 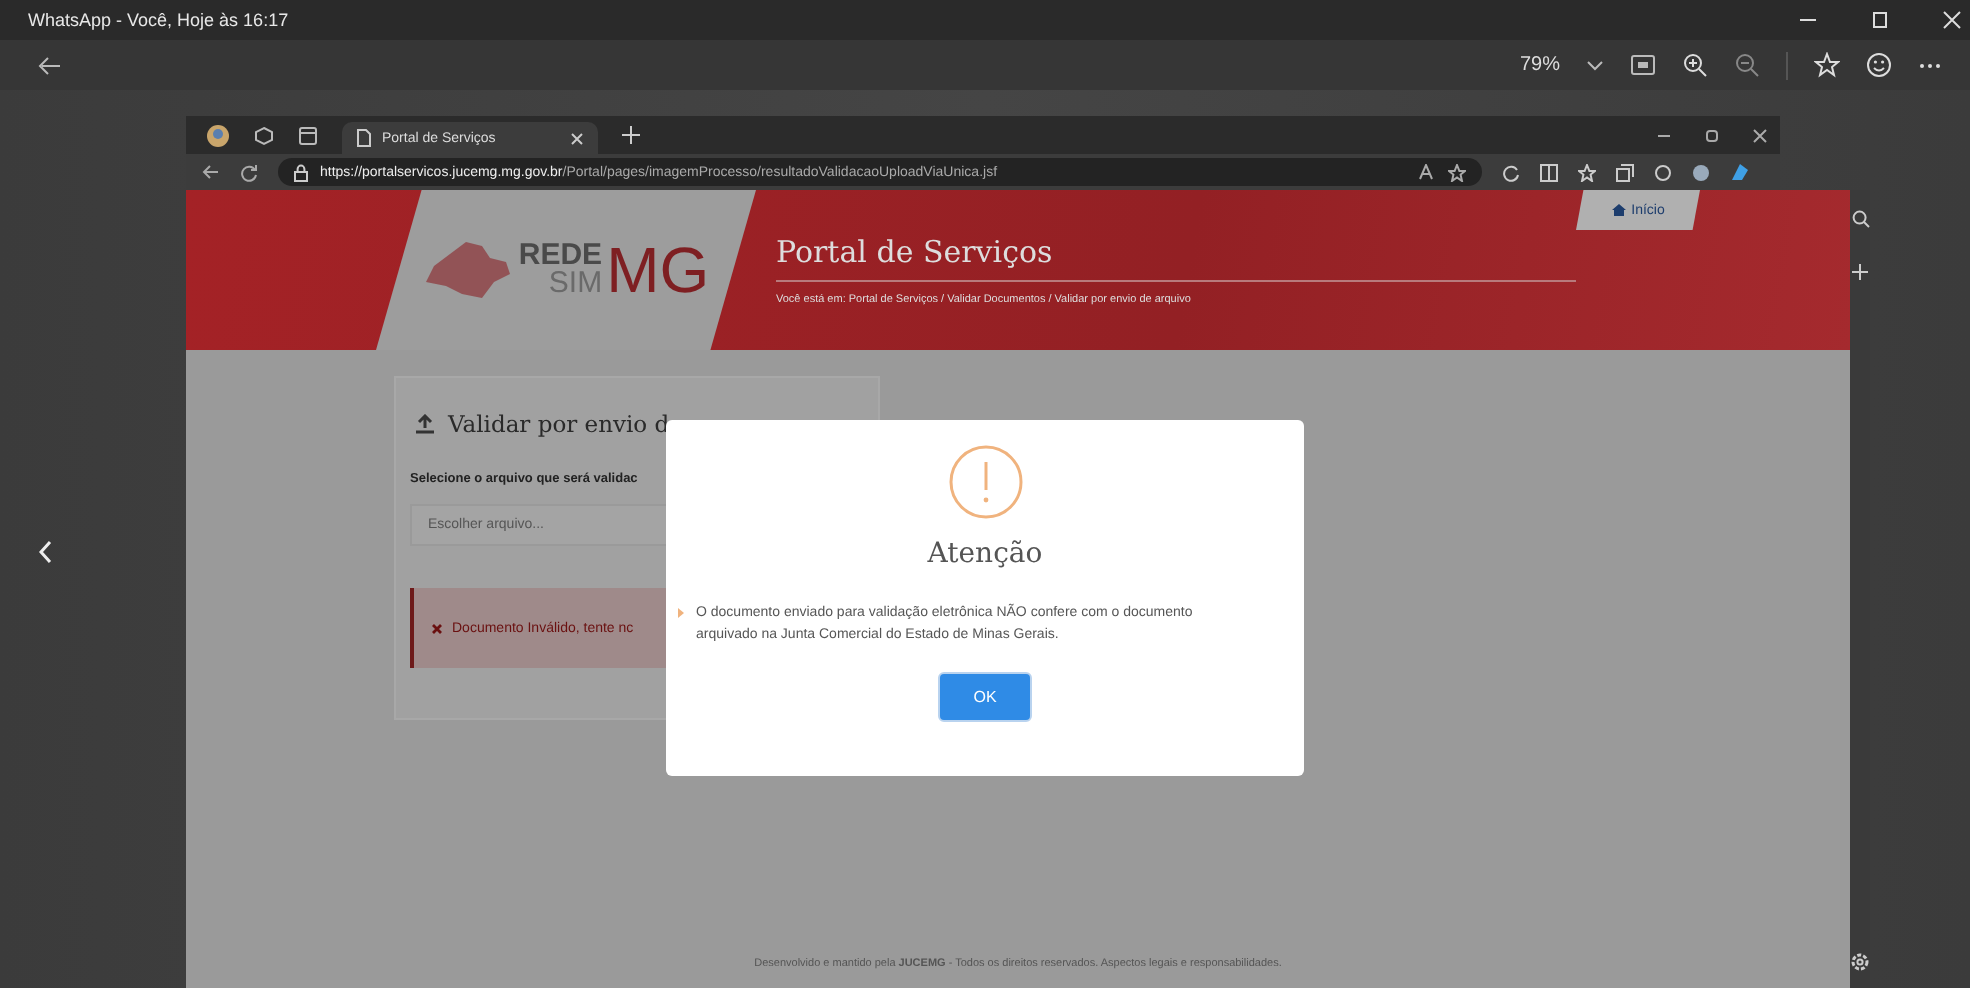 What do you see at coordinates (1539, 65) in the screenshot?
I see `zoom-level: 79%` at bounding box center [1539, 65].